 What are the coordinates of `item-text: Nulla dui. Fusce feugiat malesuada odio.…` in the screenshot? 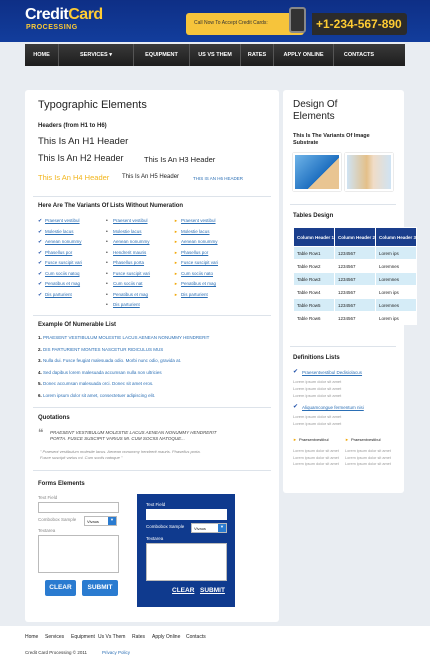 It's located at (112, 360).